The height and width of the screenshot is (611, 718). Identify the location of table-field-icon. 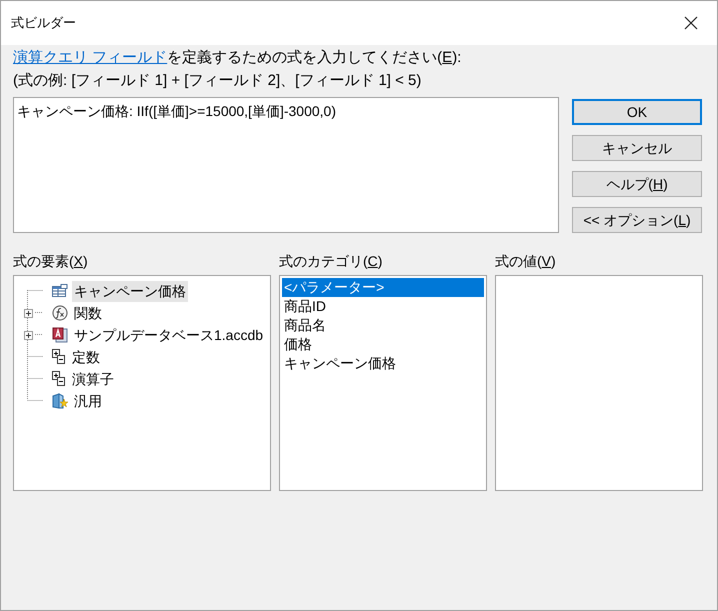
(60, 291).